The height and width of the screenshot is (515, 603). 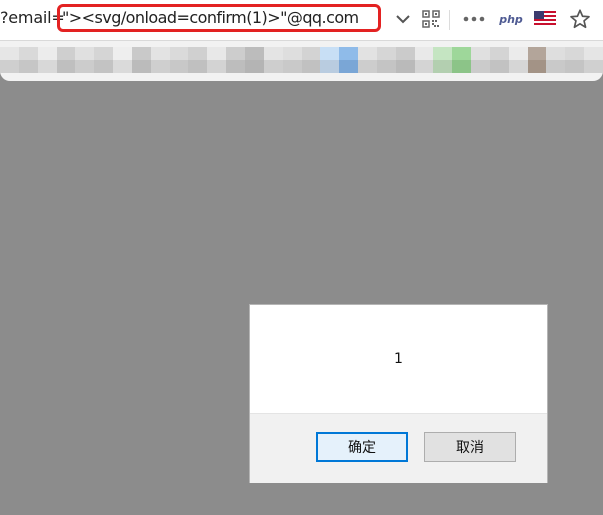 I want to click on more-dots-icon, so click(x=474, y=19).